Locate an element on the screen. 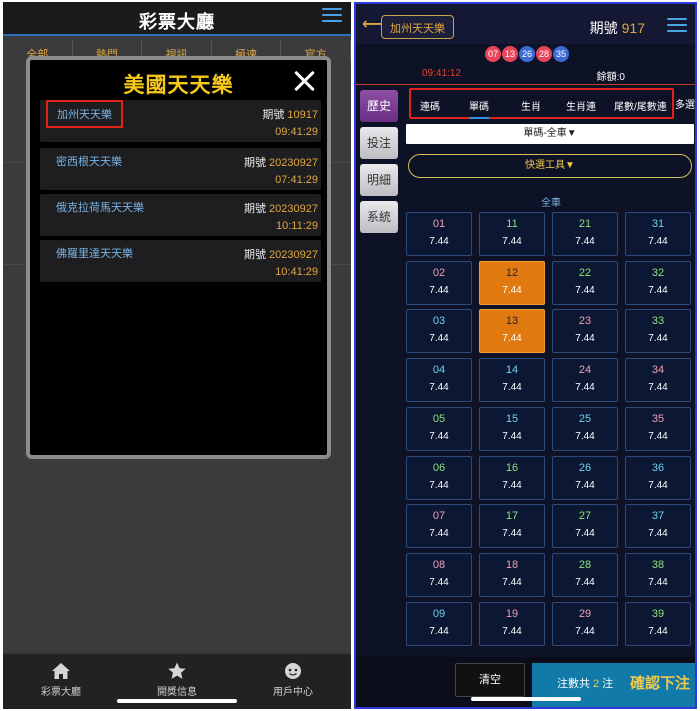 Image resolution: width=700 pixels, height=711 pixels. tab-user: 用戶中心 is located at coordinates (293, 681).